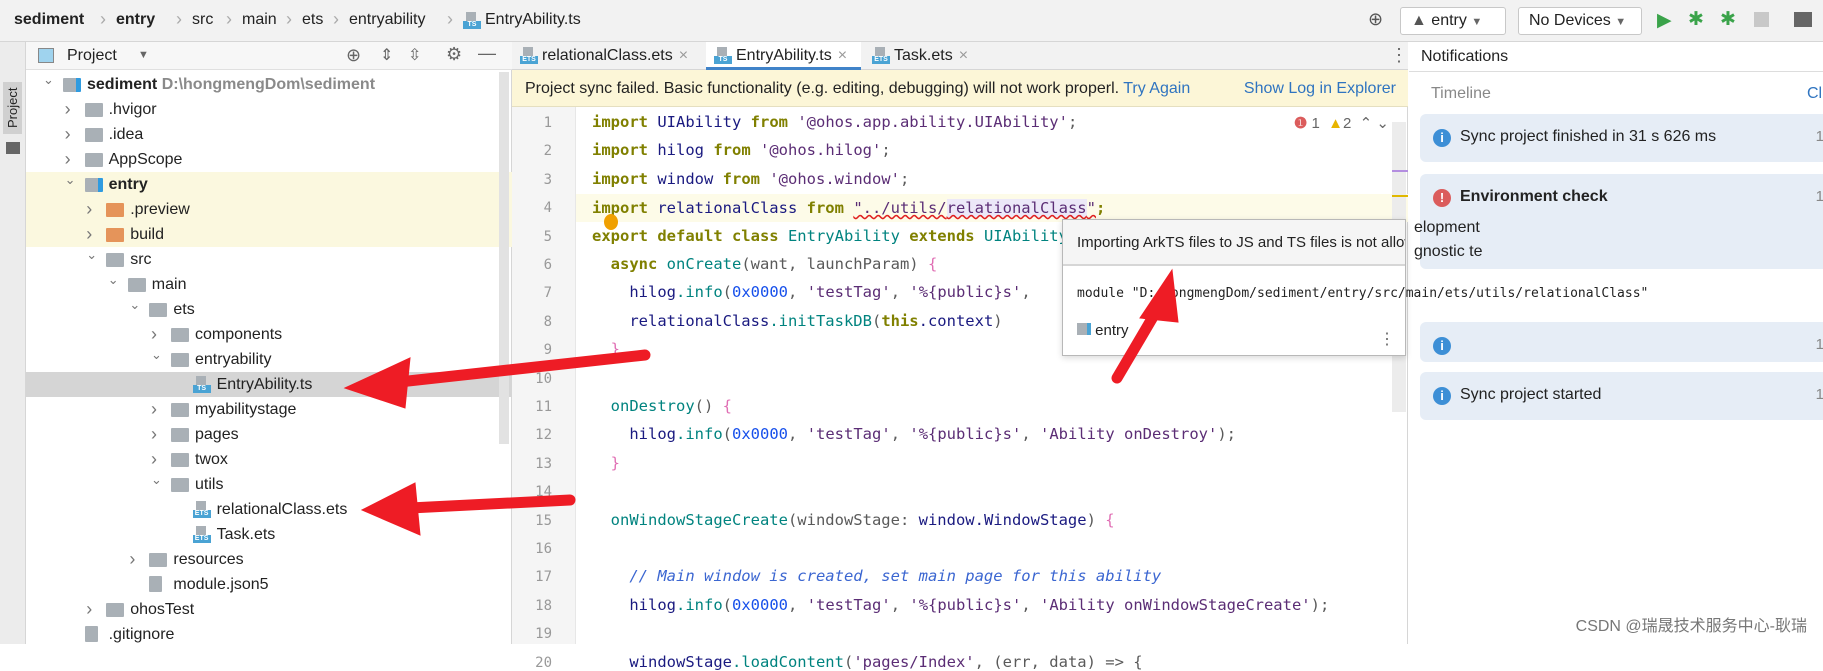  I want to click on tree-scrollbar, so click(504, 258).